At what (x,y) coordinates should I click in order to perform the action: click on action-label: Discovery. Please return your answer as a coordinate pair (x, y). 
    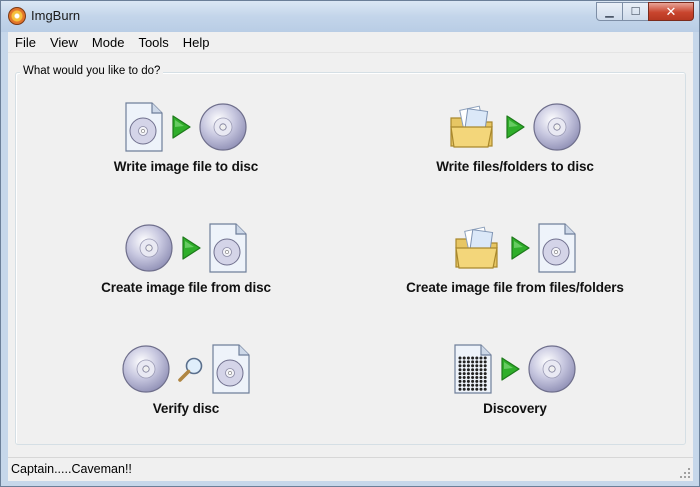
    Looking at the image, I should click on (515, 408).